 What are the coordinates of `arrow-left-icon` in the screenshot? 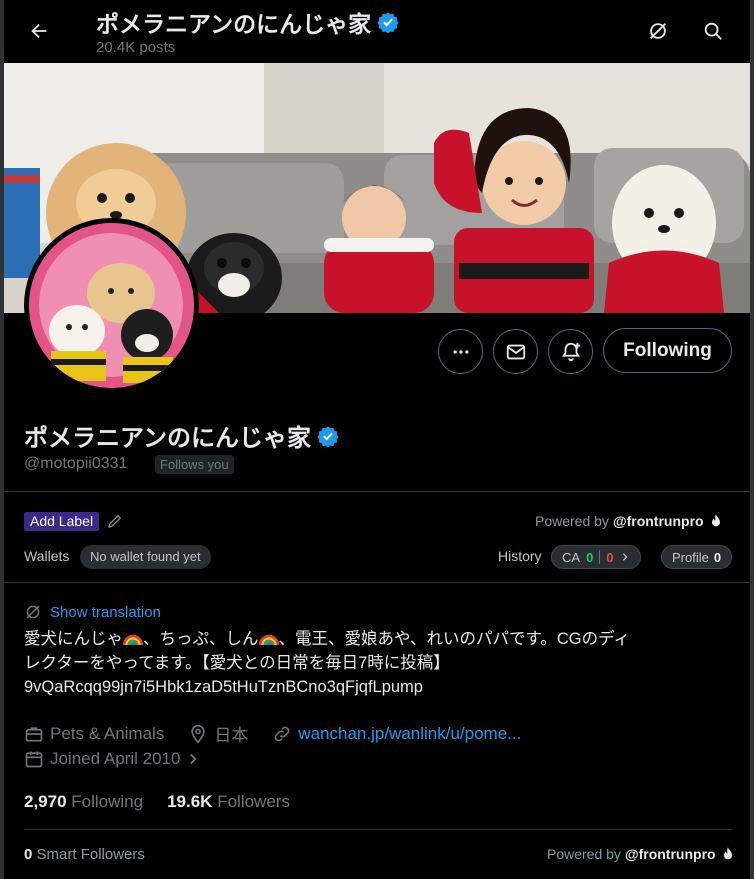 It's located at (39, 31).